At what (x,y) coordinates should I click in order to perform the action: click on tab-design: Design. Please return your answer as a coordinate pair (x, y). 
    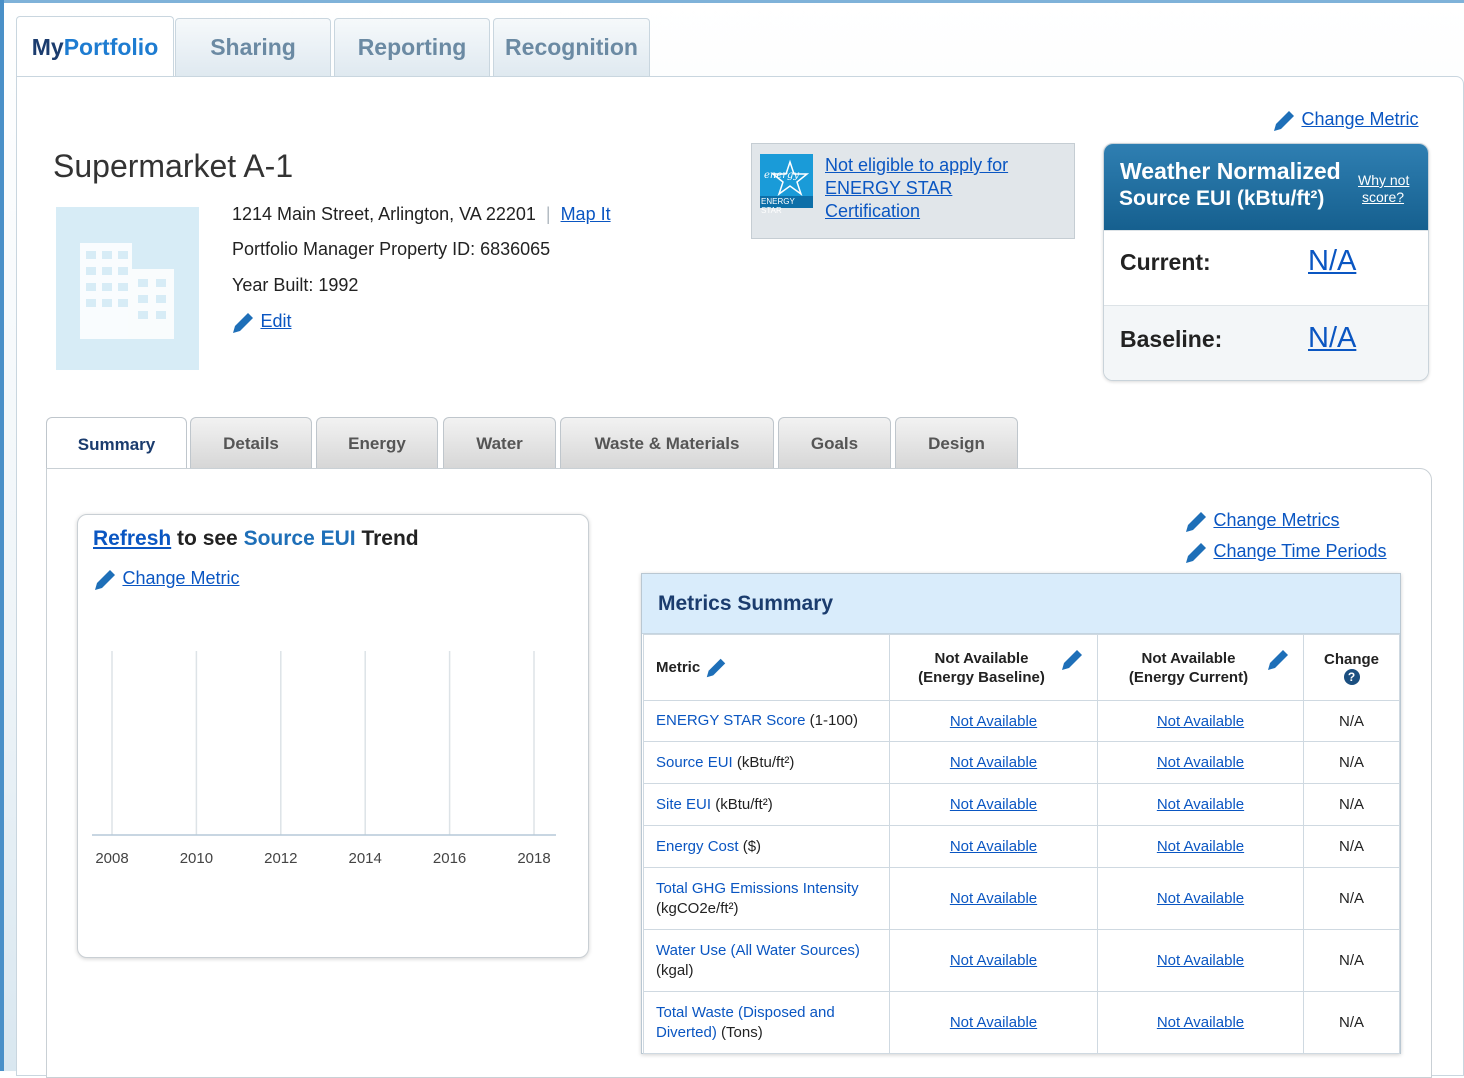
    Looking at the image, I should click on (956, 443).